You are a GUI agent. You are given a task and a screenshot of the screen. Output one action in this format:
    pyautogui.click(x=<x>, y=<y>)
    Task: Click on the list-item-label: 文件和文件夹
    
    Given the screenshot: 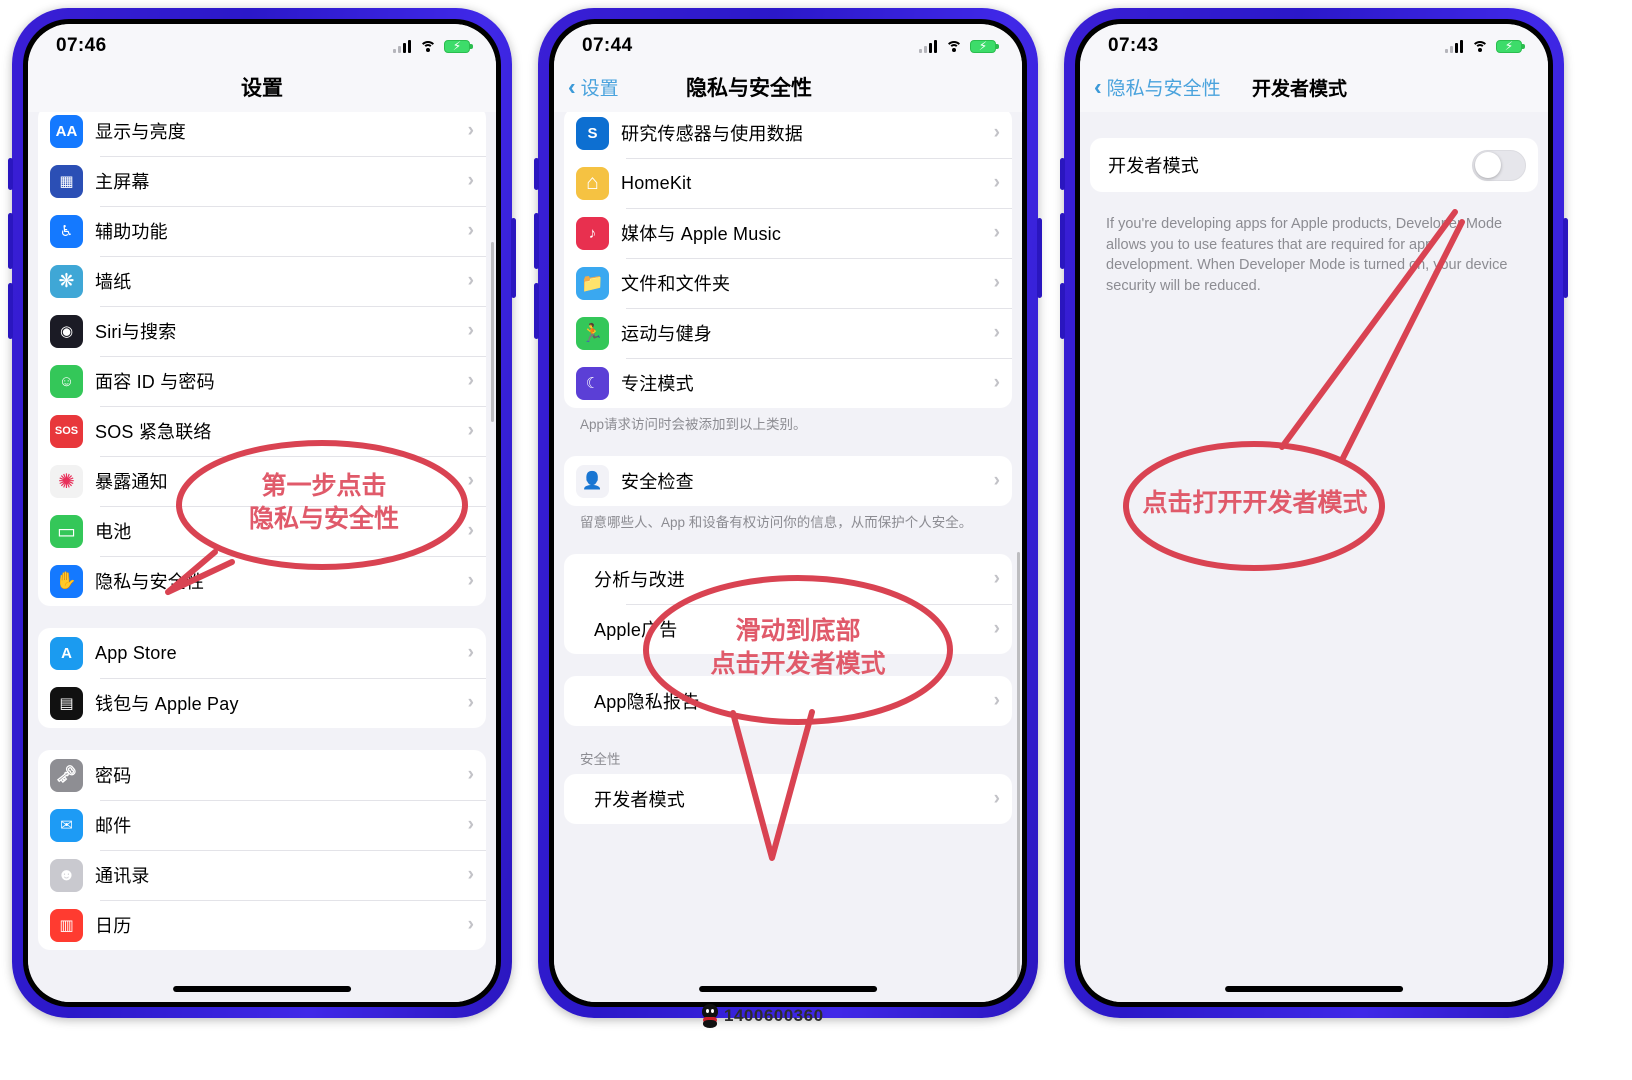 What is the action you would take?
    pyautogui.click(x=676, y=284)
    